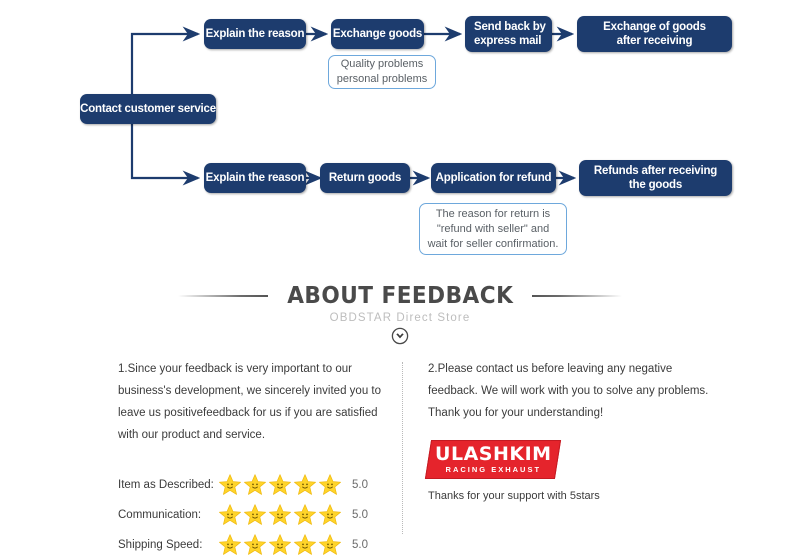 The width and height of the screenshot is (800, 560). I want to click on flow-node-label: Send back by express mail, so click(510, 34).